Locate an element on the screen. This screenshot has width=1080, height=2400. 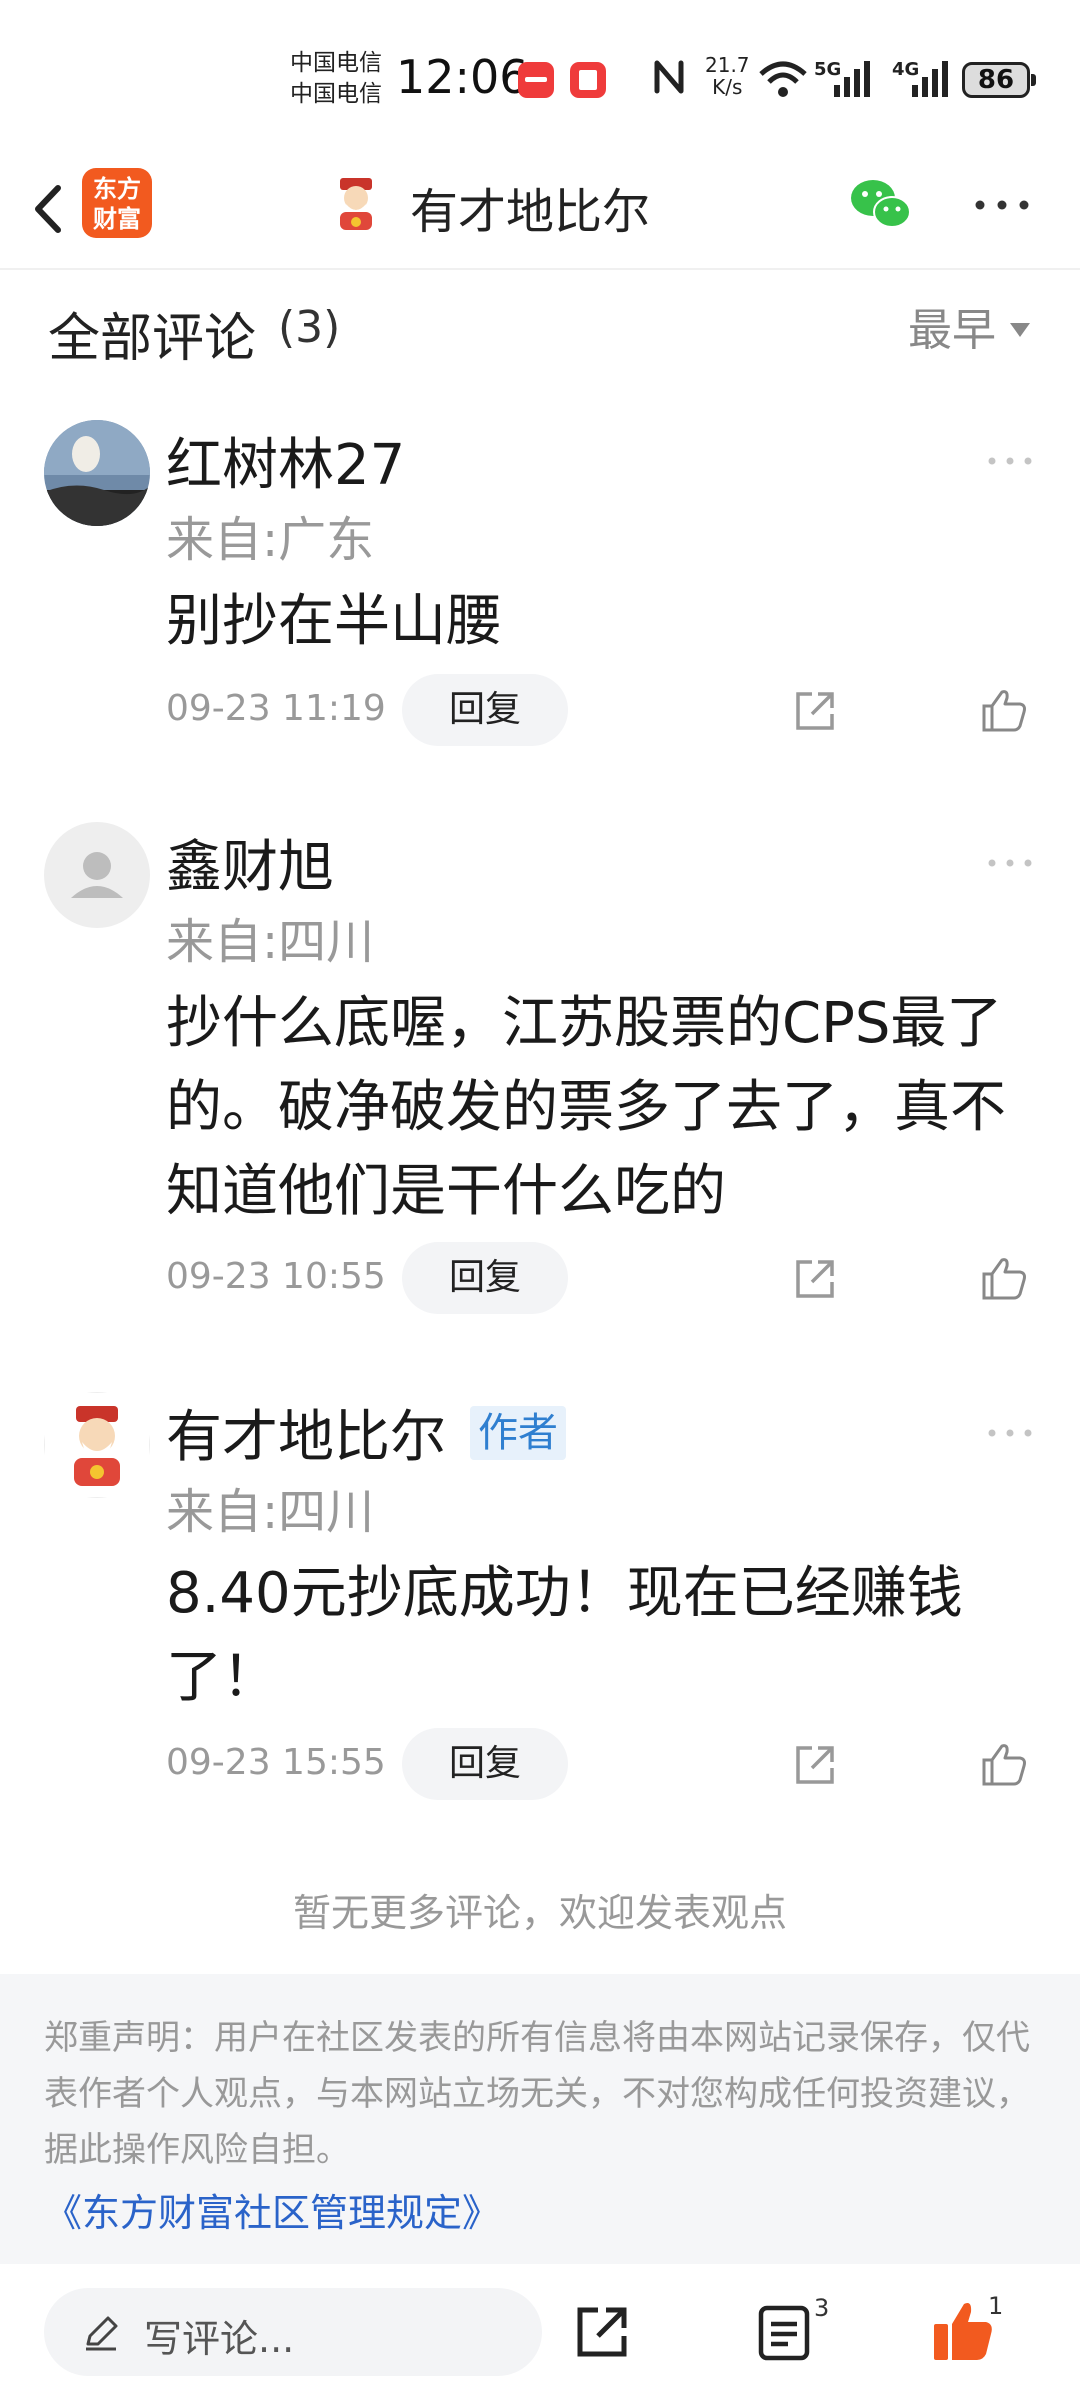
pencil-icon is located at coordinates (102, 2333).